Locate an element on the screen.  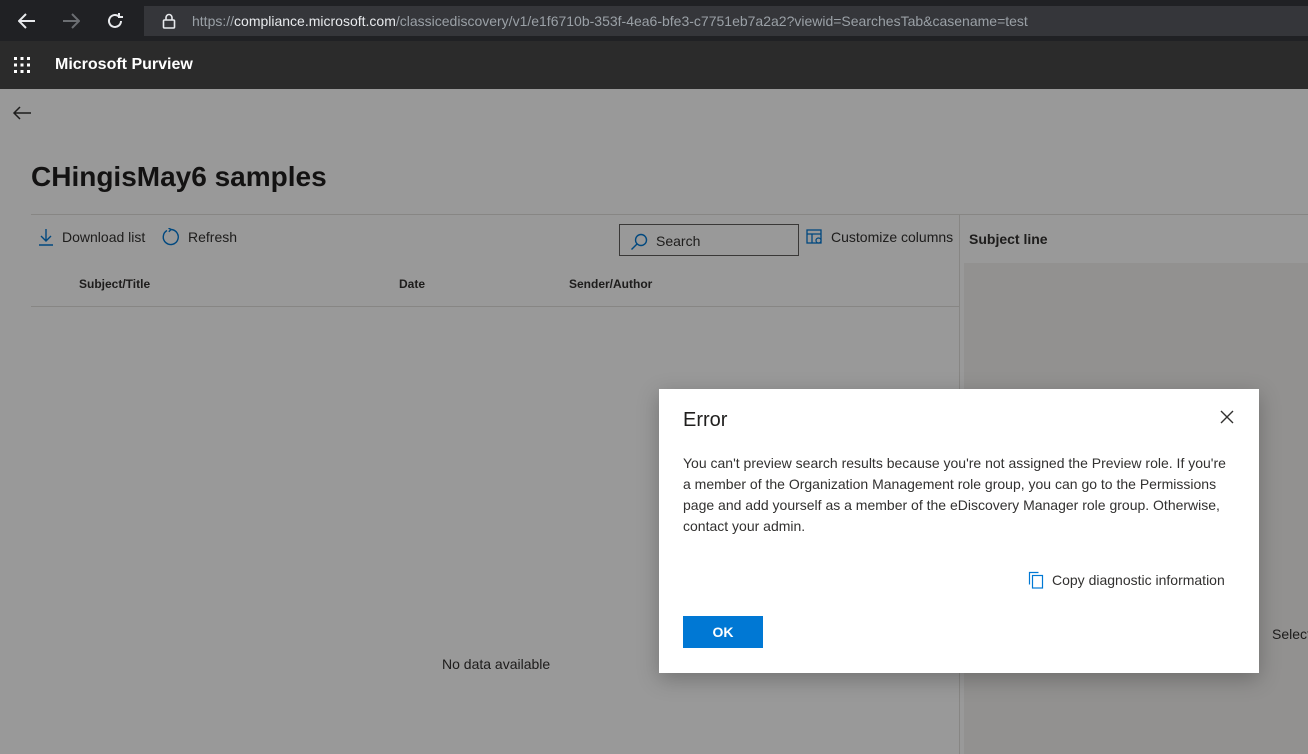
browser-forward-icon is located at coordinates (71, 21).